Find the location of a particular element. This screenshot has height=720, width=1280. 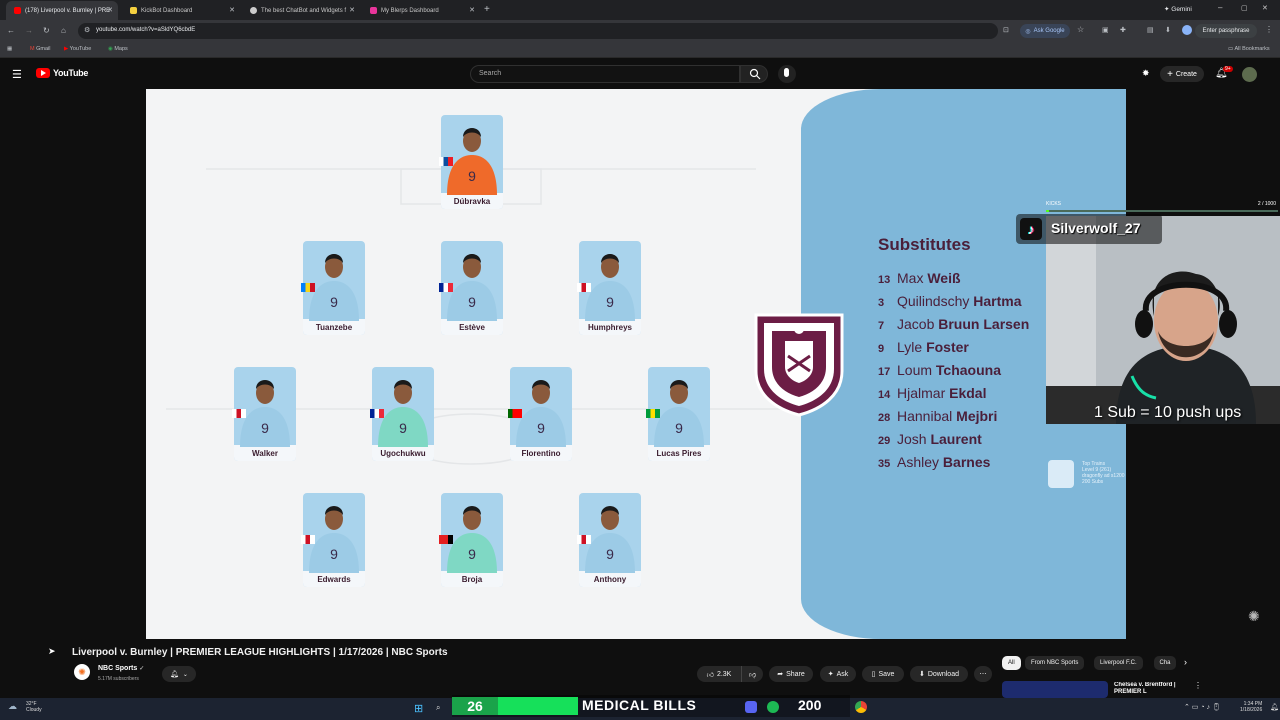

taskbar-search-icon: ⌕ is located at coordinates (438, 708).